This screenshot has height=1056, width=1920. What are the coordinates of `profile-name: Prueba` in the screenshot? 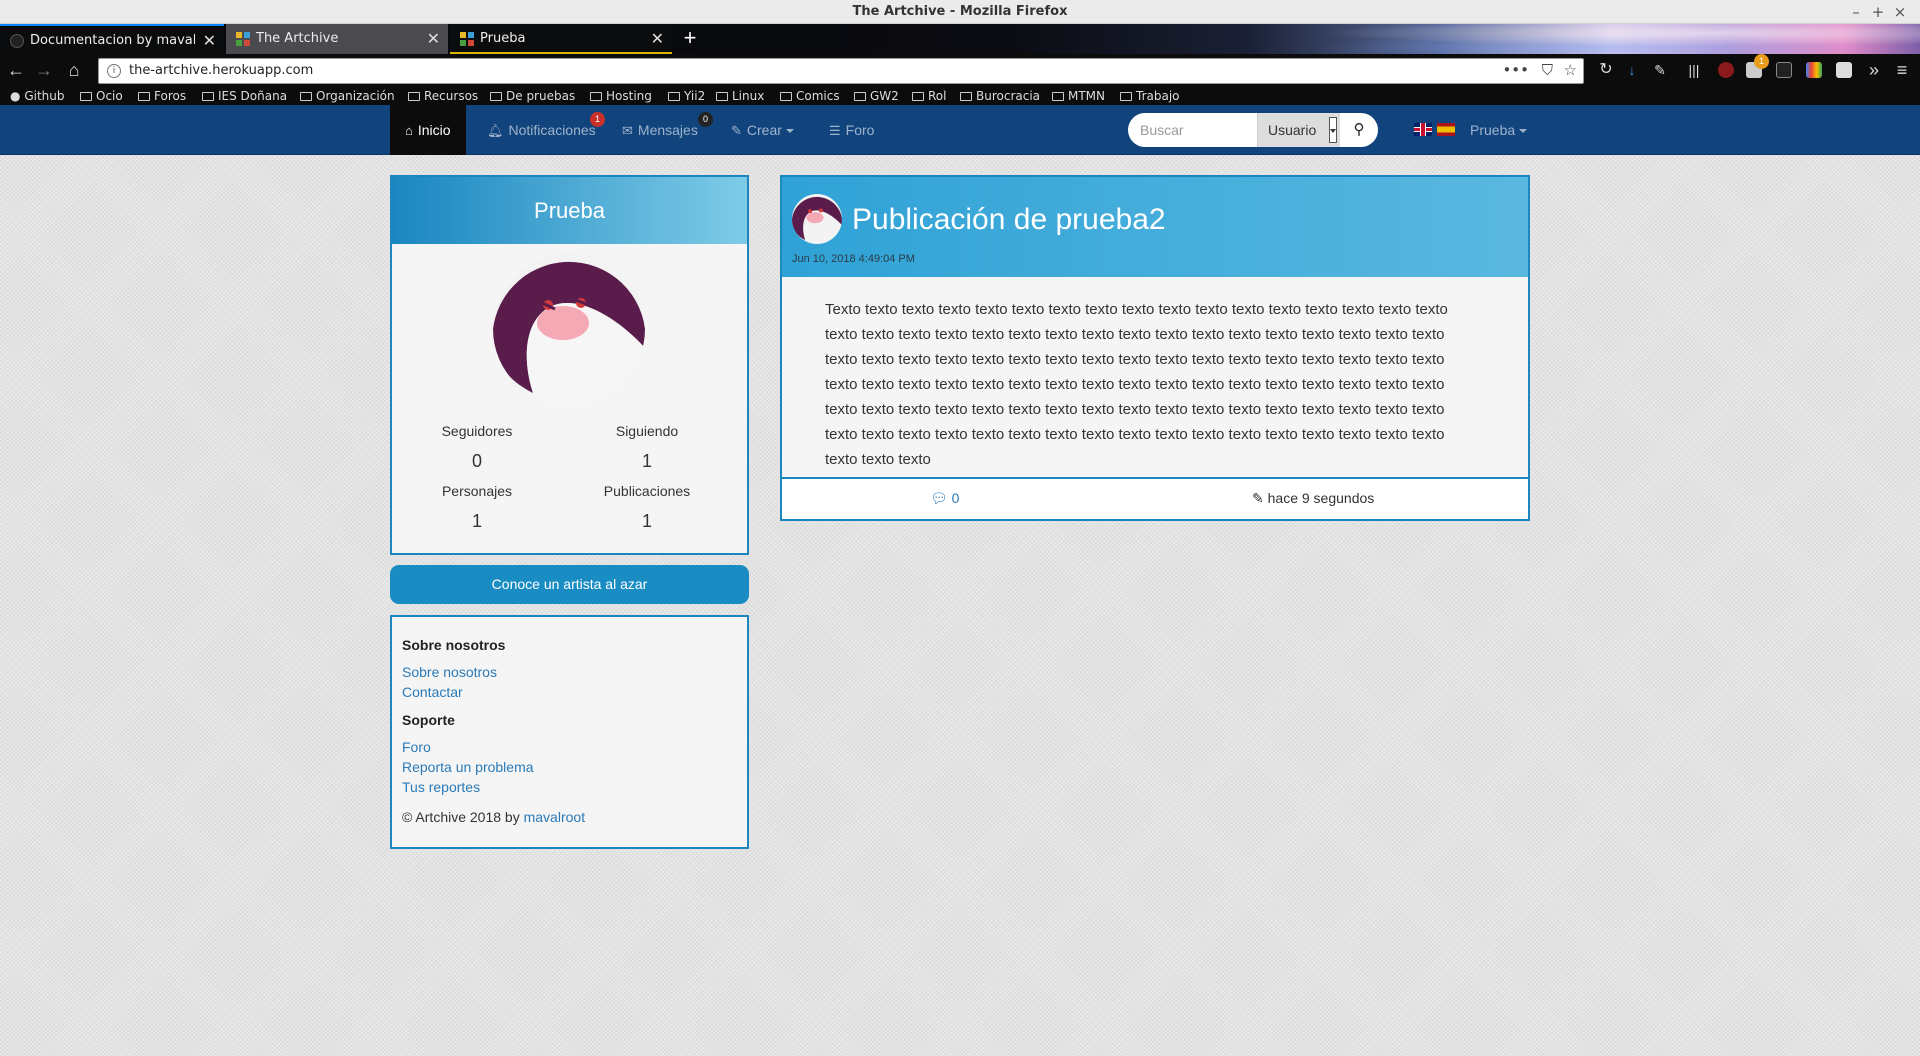 It's located at (569, 210).